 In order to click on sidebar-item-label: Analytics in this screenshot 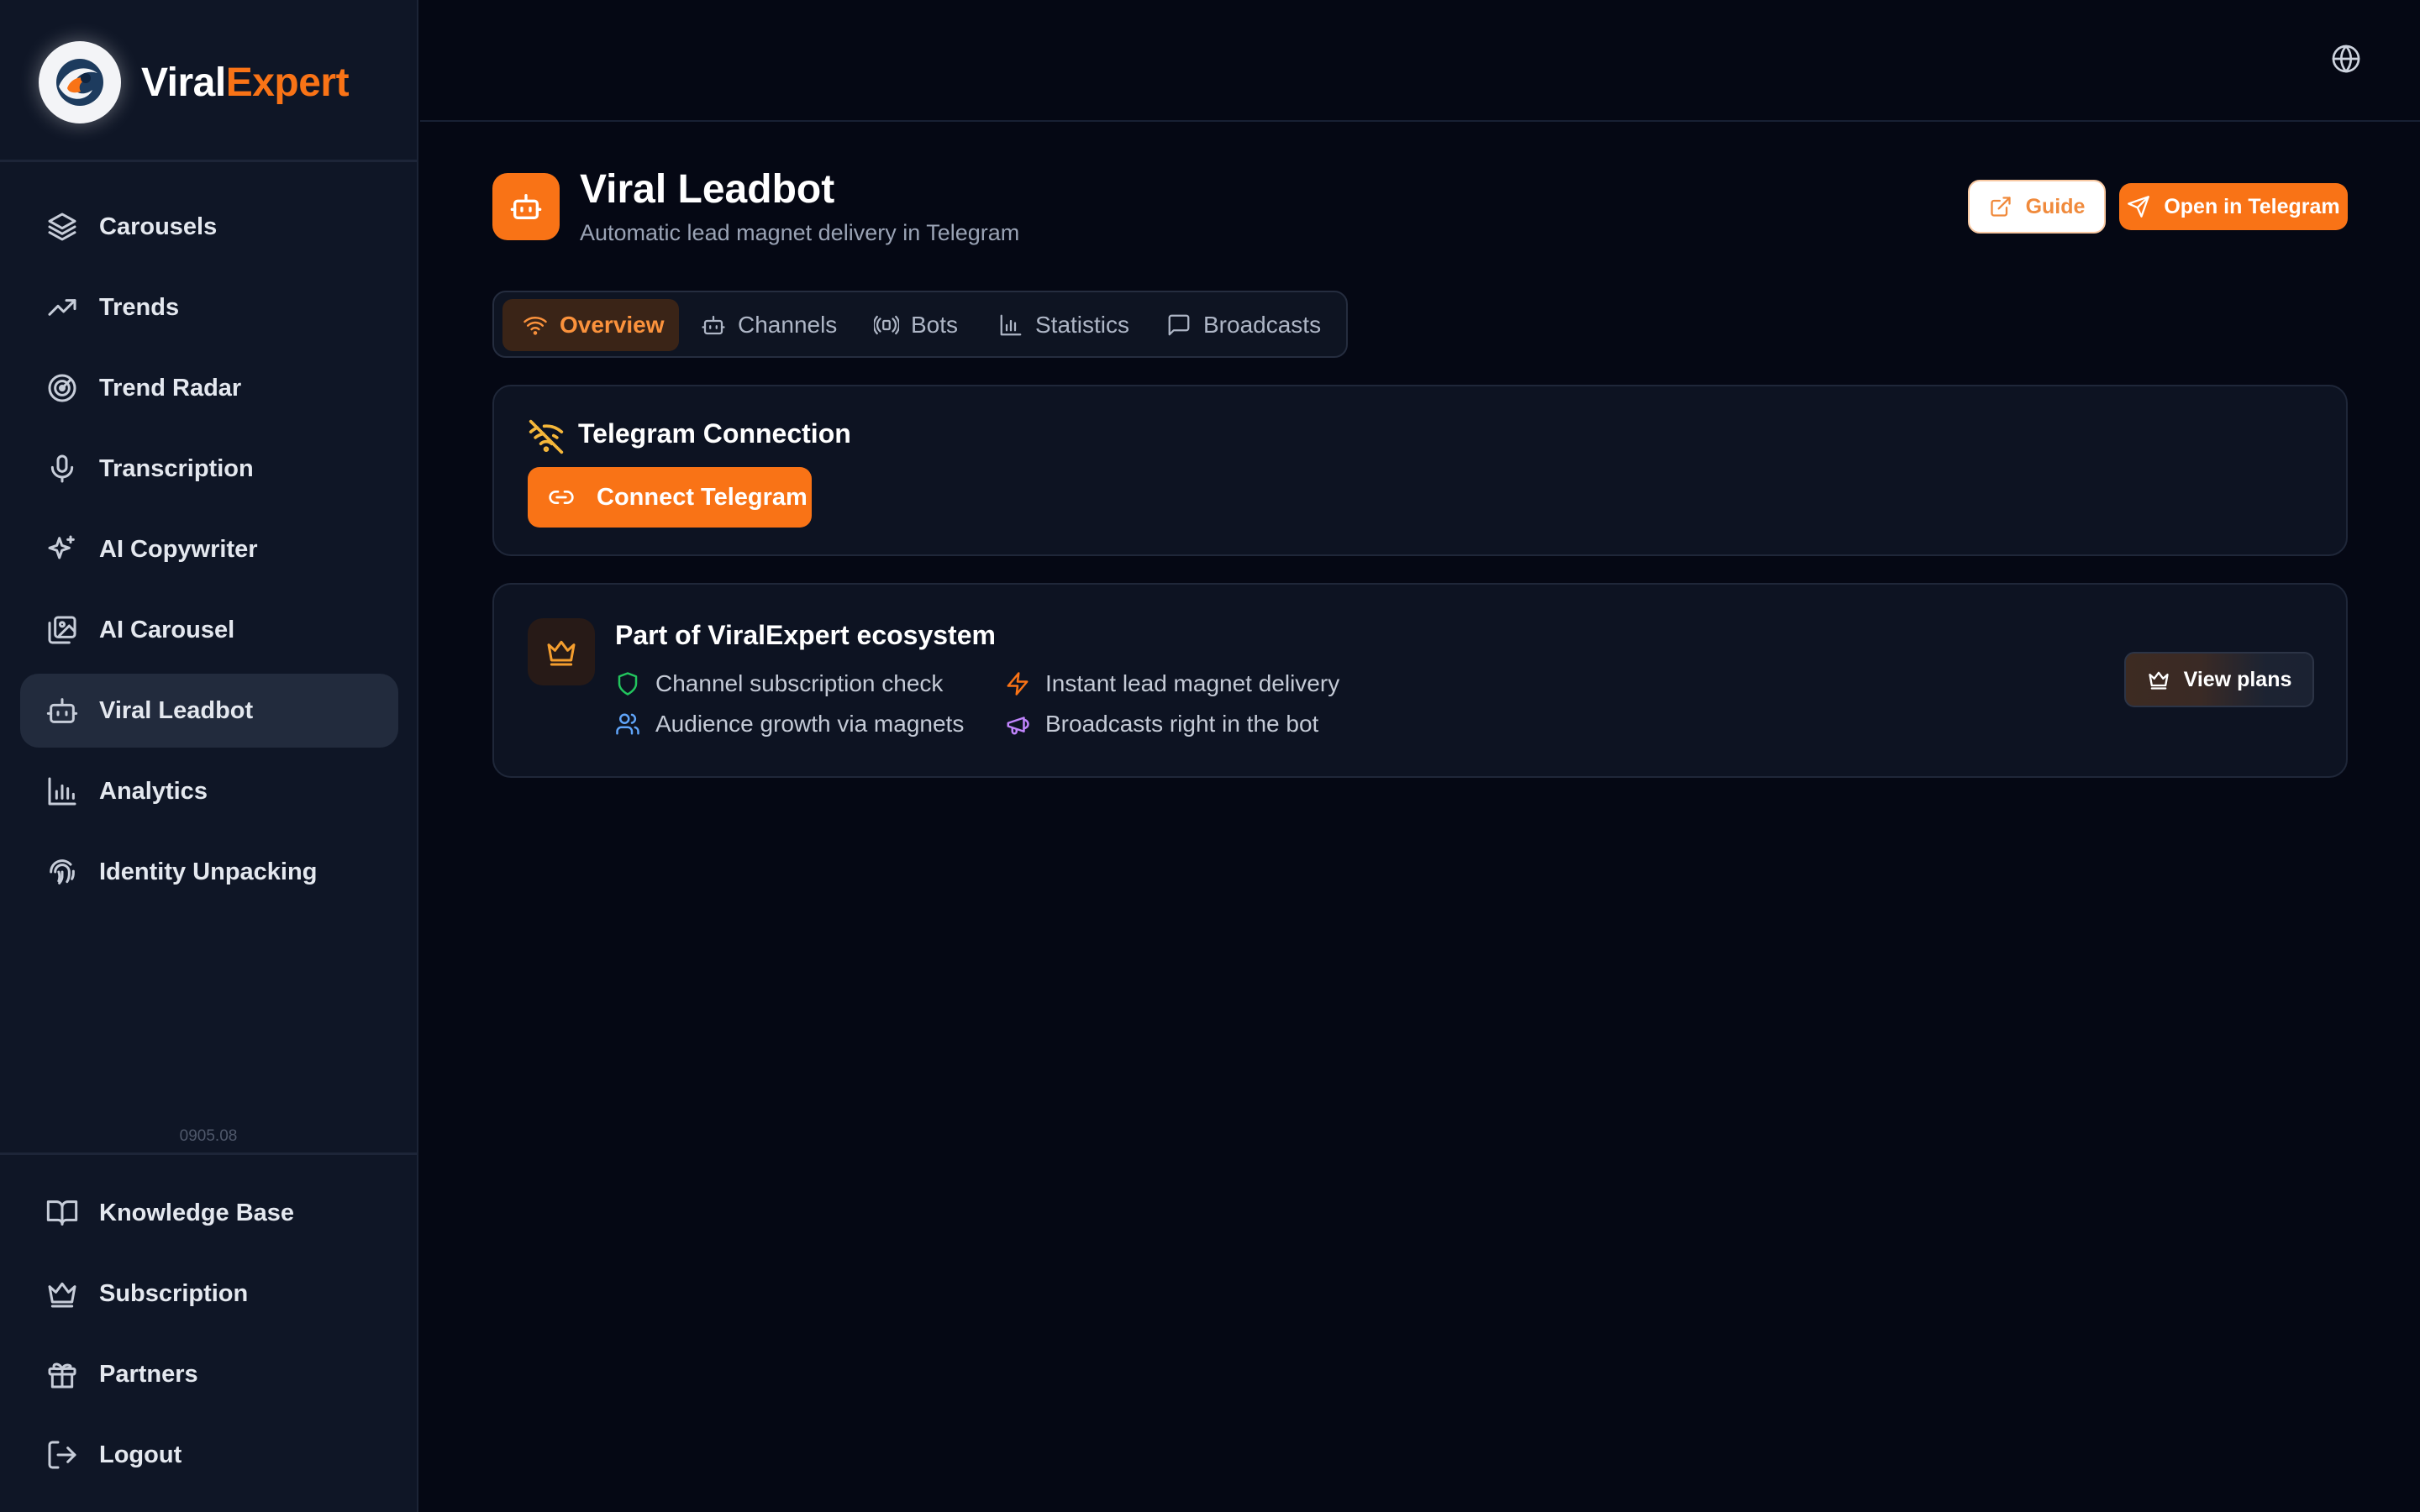, I will do `click(153, 791)`.